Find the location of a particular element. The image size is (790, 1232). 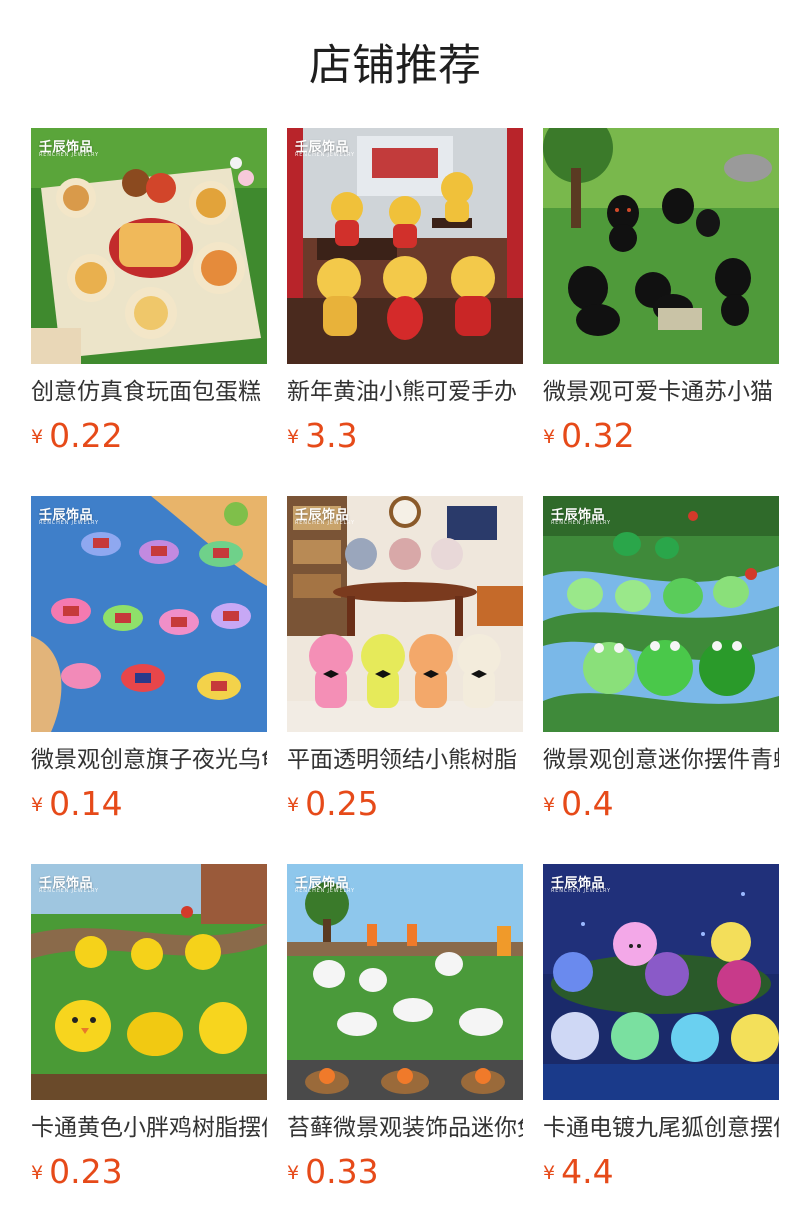

product-price: ¥0.32 is located at coordinates (589, 436).